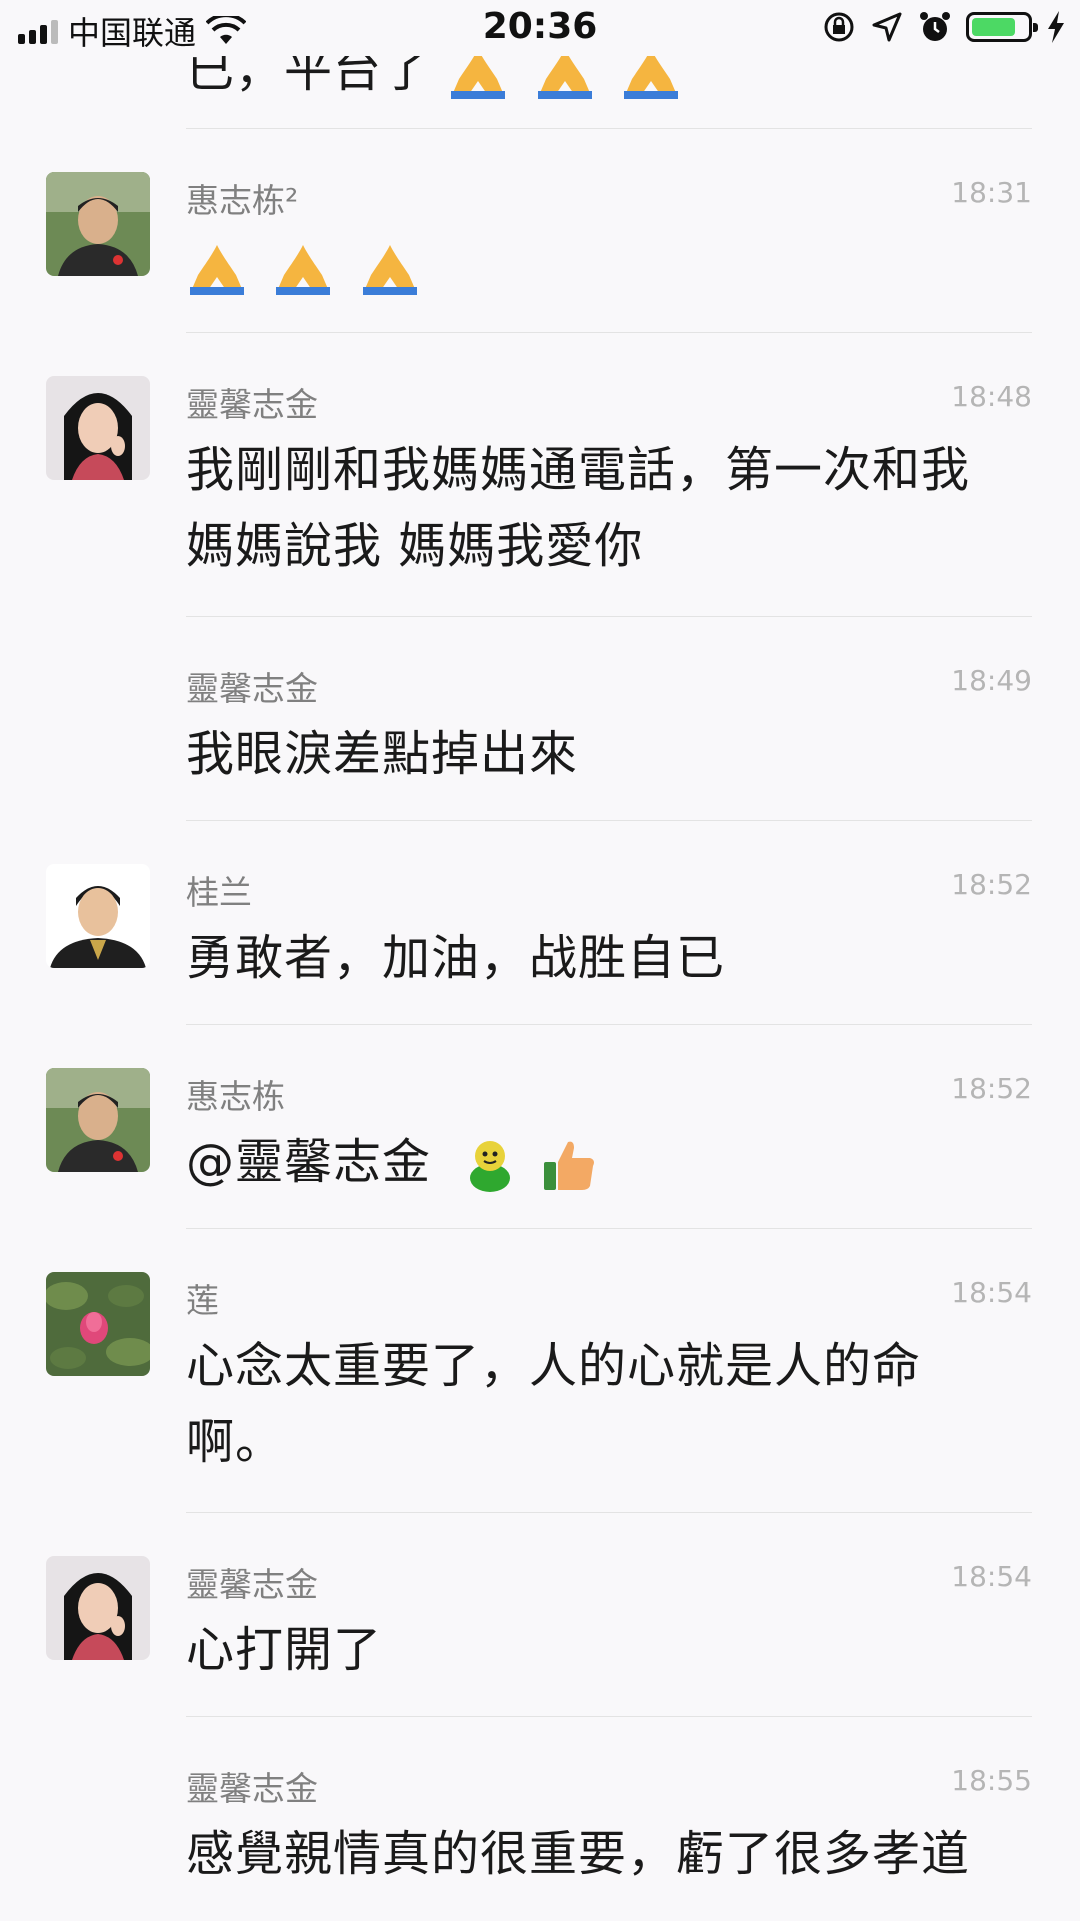  What do you see at coordinates (578, 508) in the screenshot?
I see `message-text: 我剛剛和我媽媽通電話，第一次和我媽媽說我 媽媽我愛你` at bounding box center [578, 508].